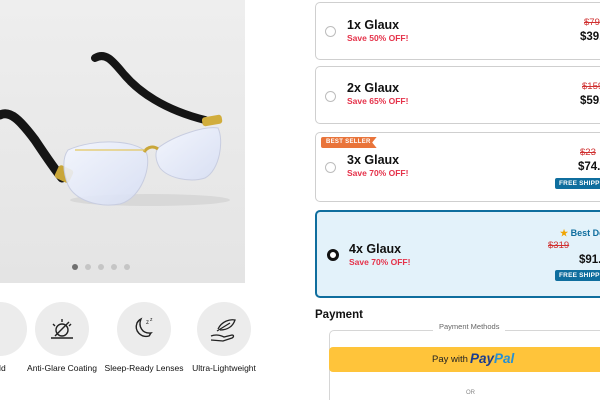  What do you see at coordinates (457, 31) in the screenshot?
I see `bundle-option-1: 1x Glaux Save 50% OFF! $79 $39.` at bounding box center [457, 31].